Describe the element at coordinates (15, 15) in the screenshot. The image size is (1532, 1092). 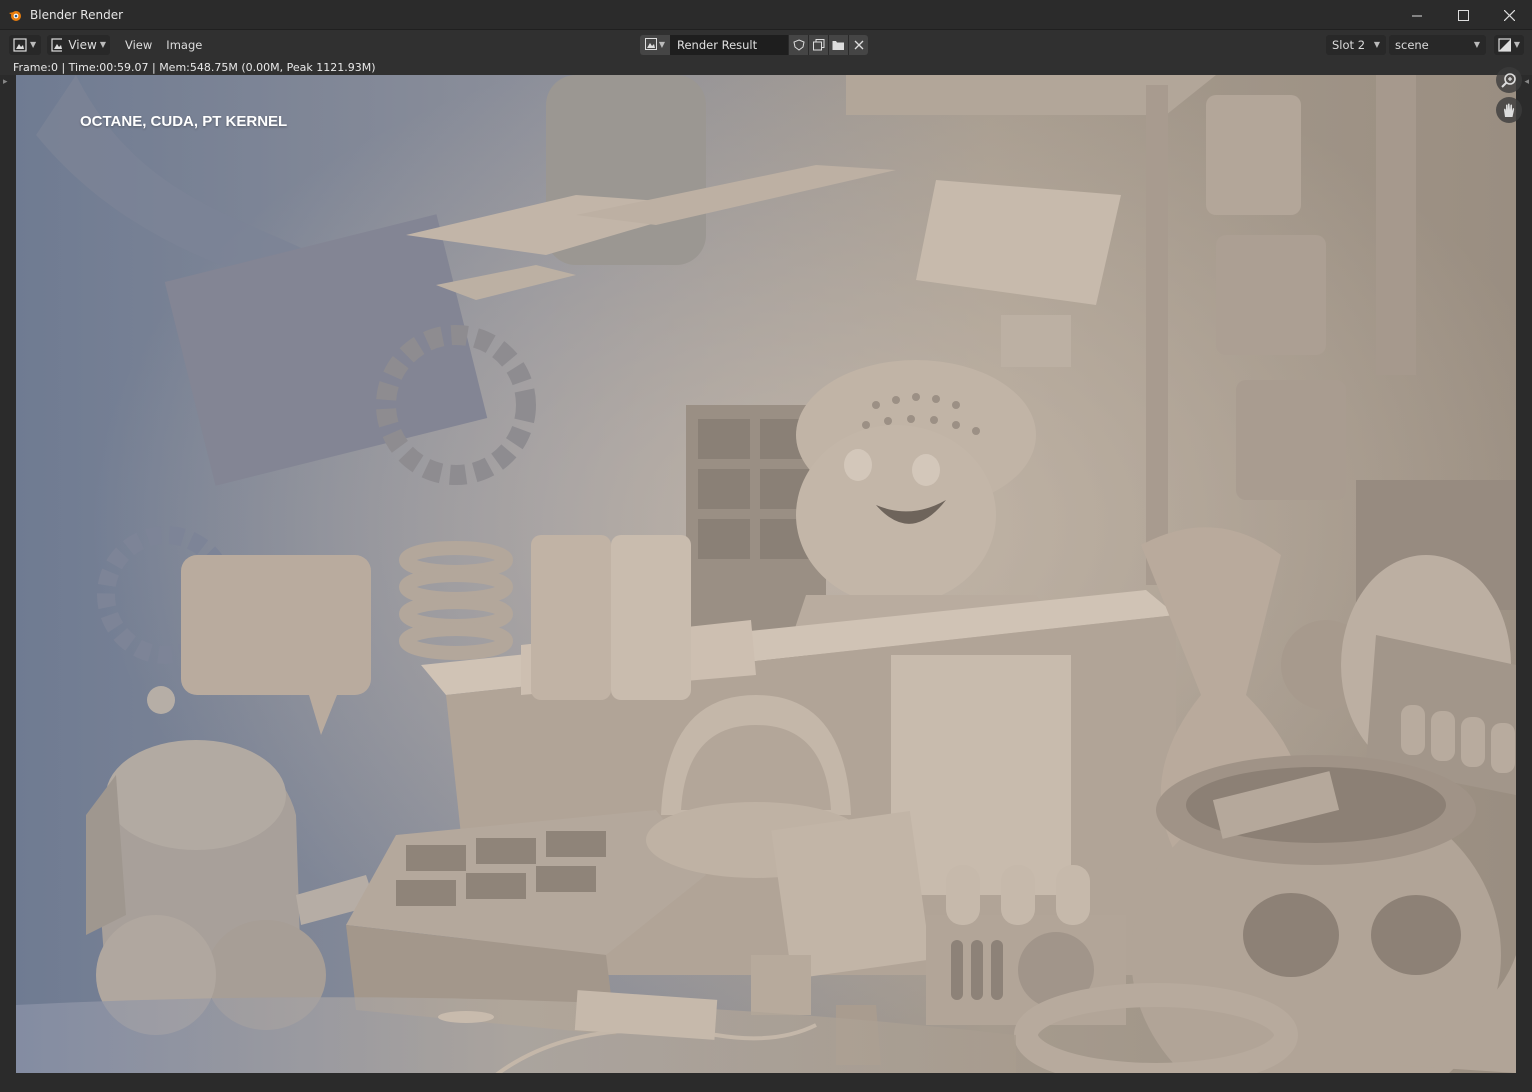
I see `blender-logo-icon` at that location.